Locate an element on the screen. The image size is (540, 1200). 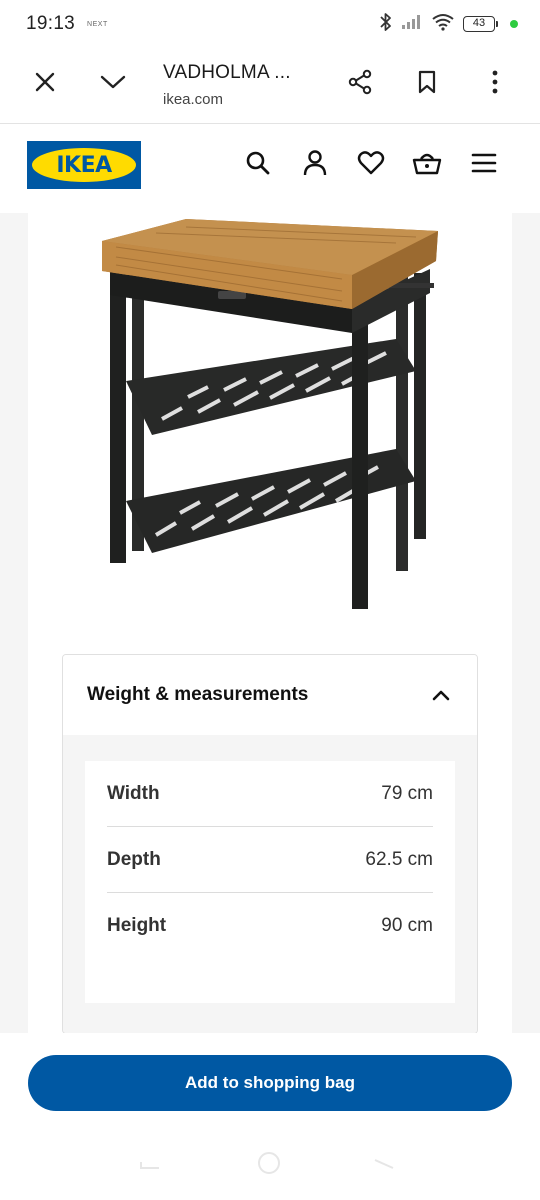
measurement-row-height: Height 90 cm is located at coordinates (270, 926).